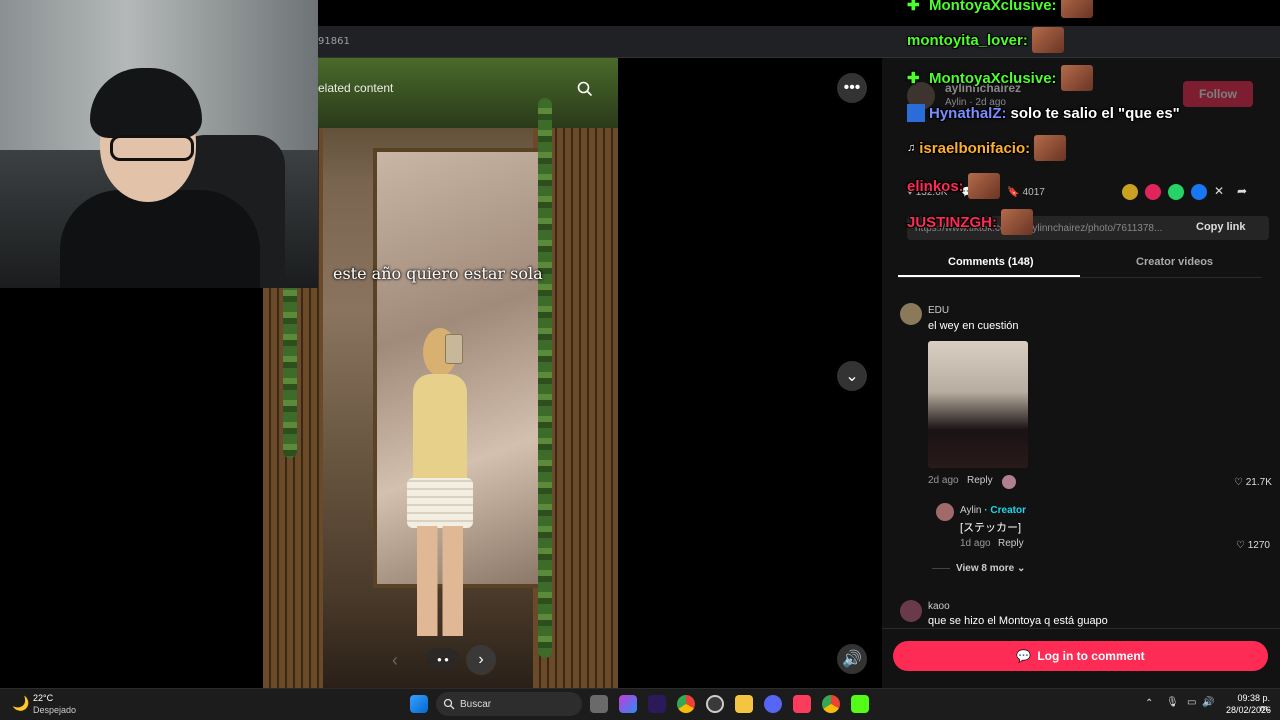  Describe the element at coordinates (1174, 262) in the screenshot. I see `tab-creator-videos: Creator videos` at that location.